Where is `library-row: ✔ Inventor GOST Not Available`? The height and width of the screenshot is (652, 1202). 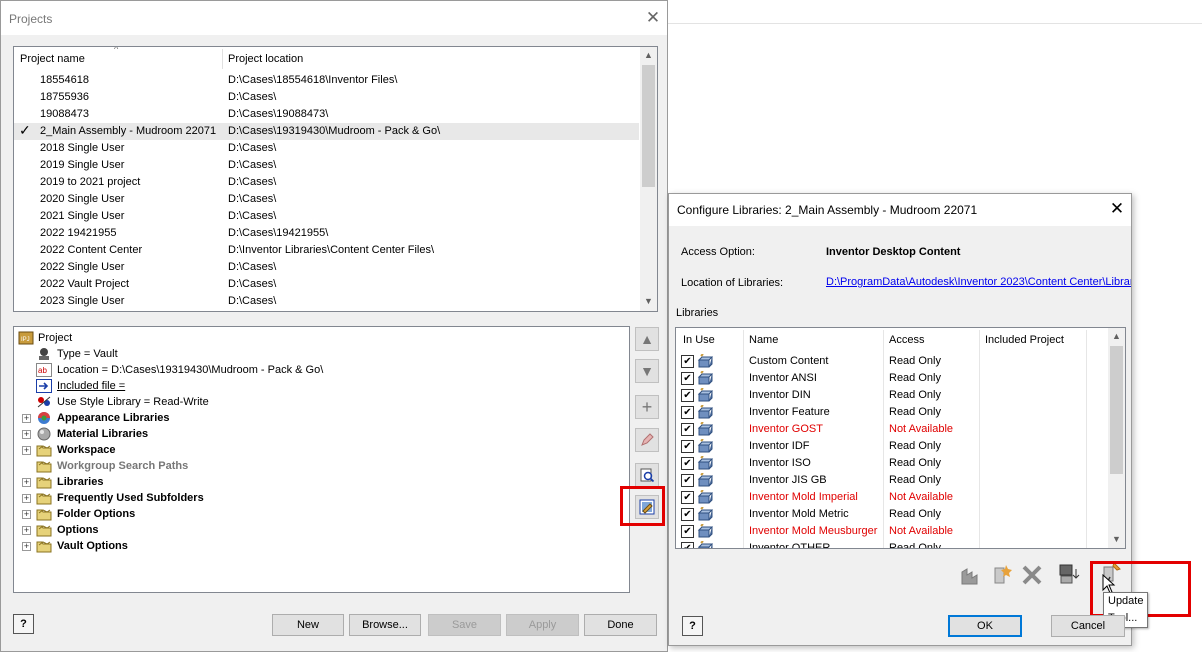
library-row: ✔ Inventor GOST Not Available is located at coordinates (891, 429).